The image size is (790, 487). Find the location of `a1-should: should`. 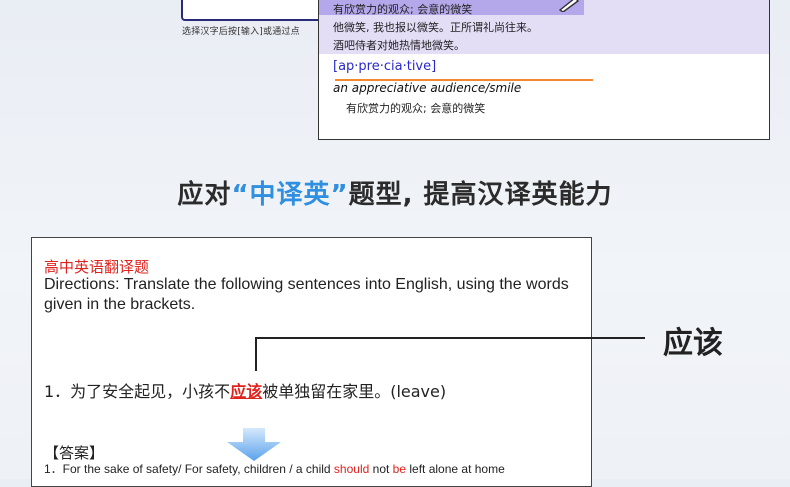

a1-should: should is located at coordinates (351, 469).